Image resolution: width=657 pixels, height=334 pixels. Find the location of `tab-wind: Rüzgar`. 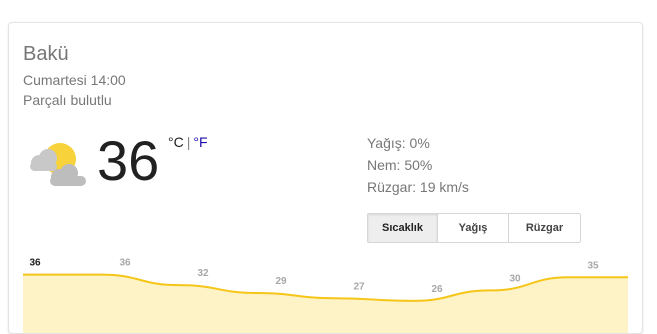

tab-wind: Rüzgar is located at coordinates (544, 228).